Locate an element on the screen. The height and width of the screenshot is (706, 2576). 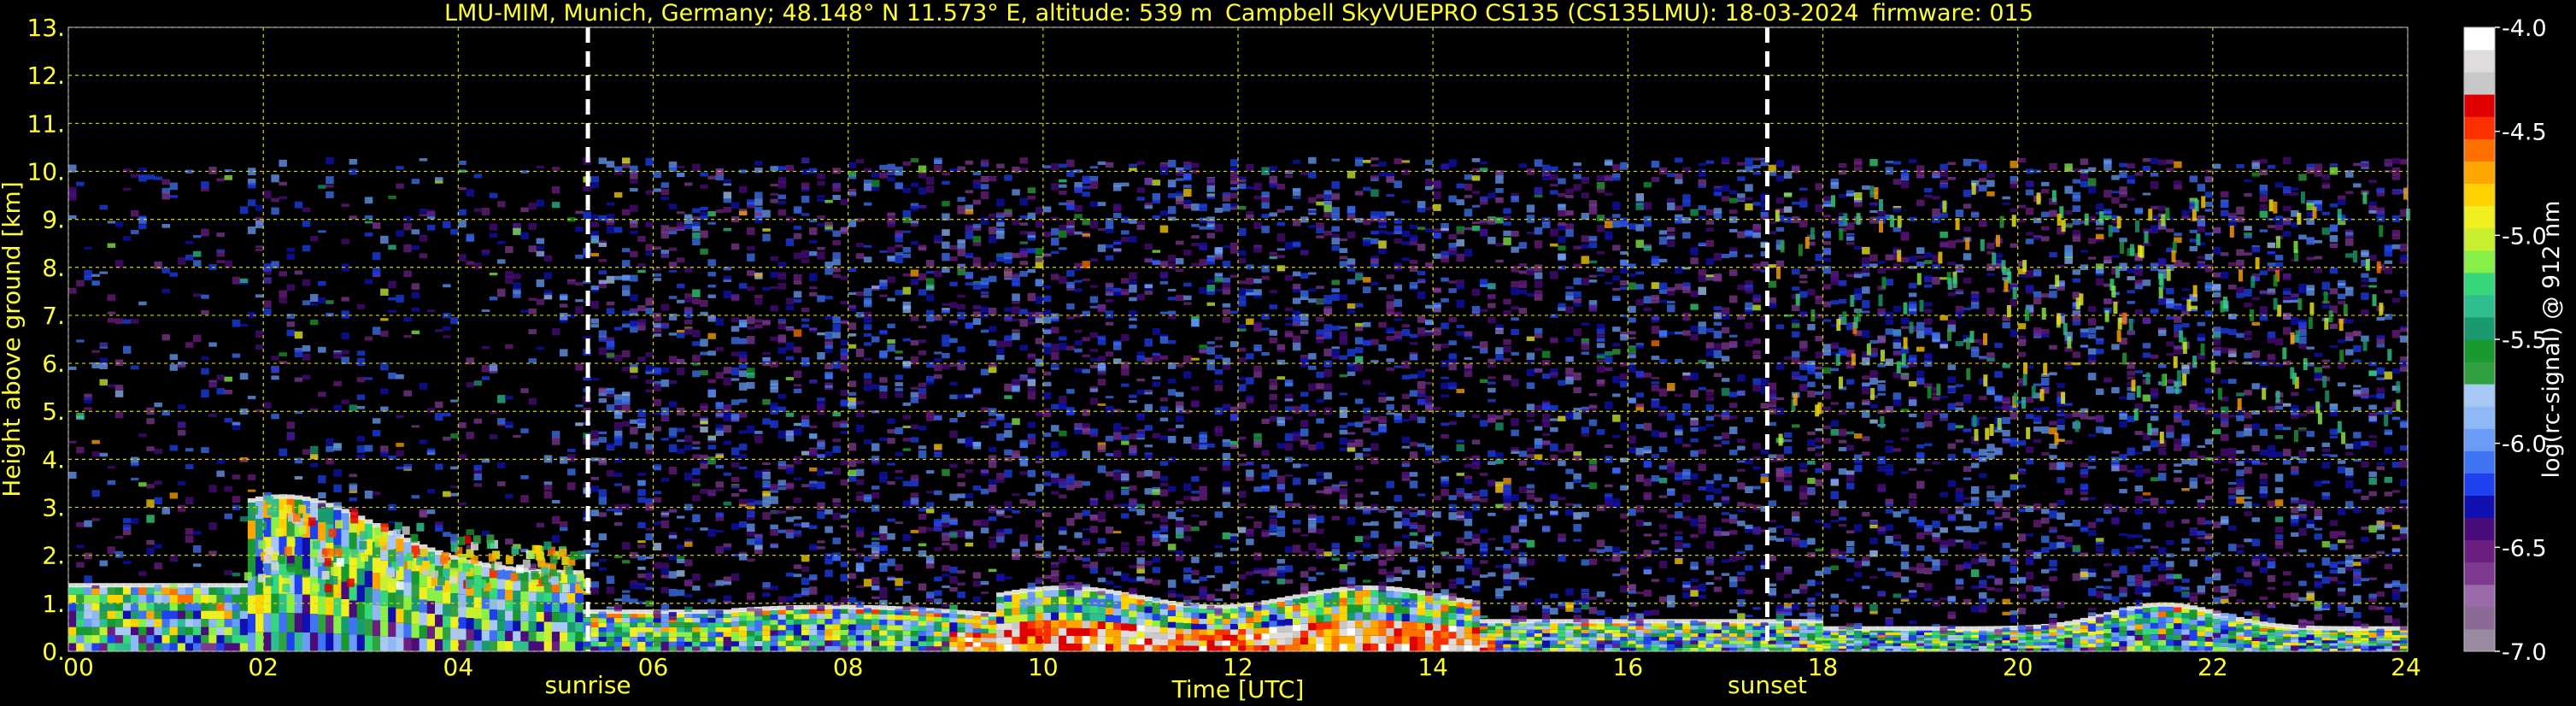
y-tick-labels: 0. 1. 2. 3. 4. 5. 6. 7. 8. 9. 10. 11. 12. 13. is located at coordinates (45, 340).